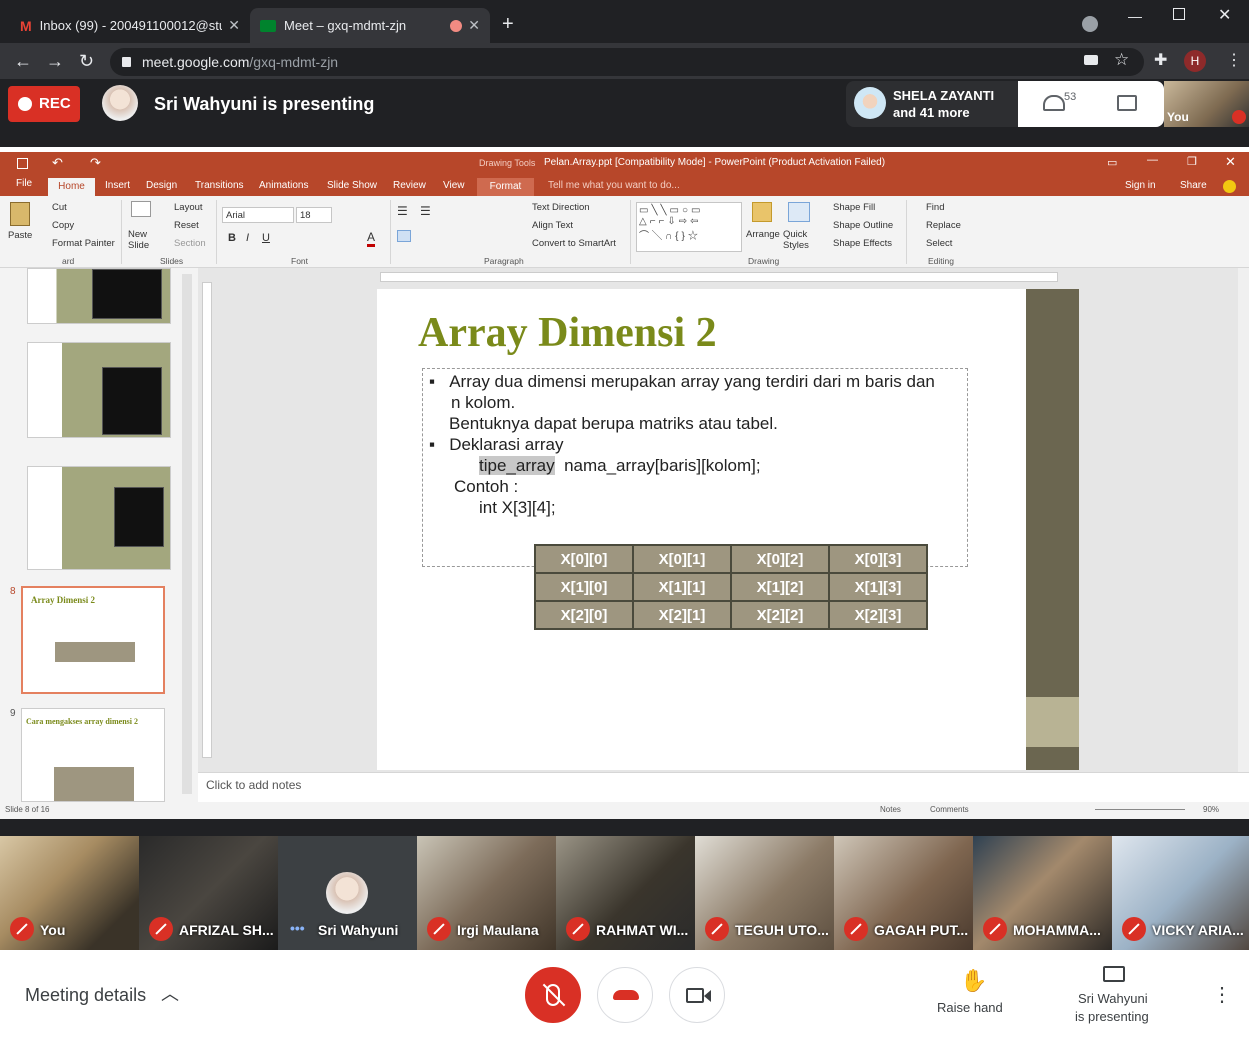  I want to click on reload-icon: ↻, so click(86, 61).